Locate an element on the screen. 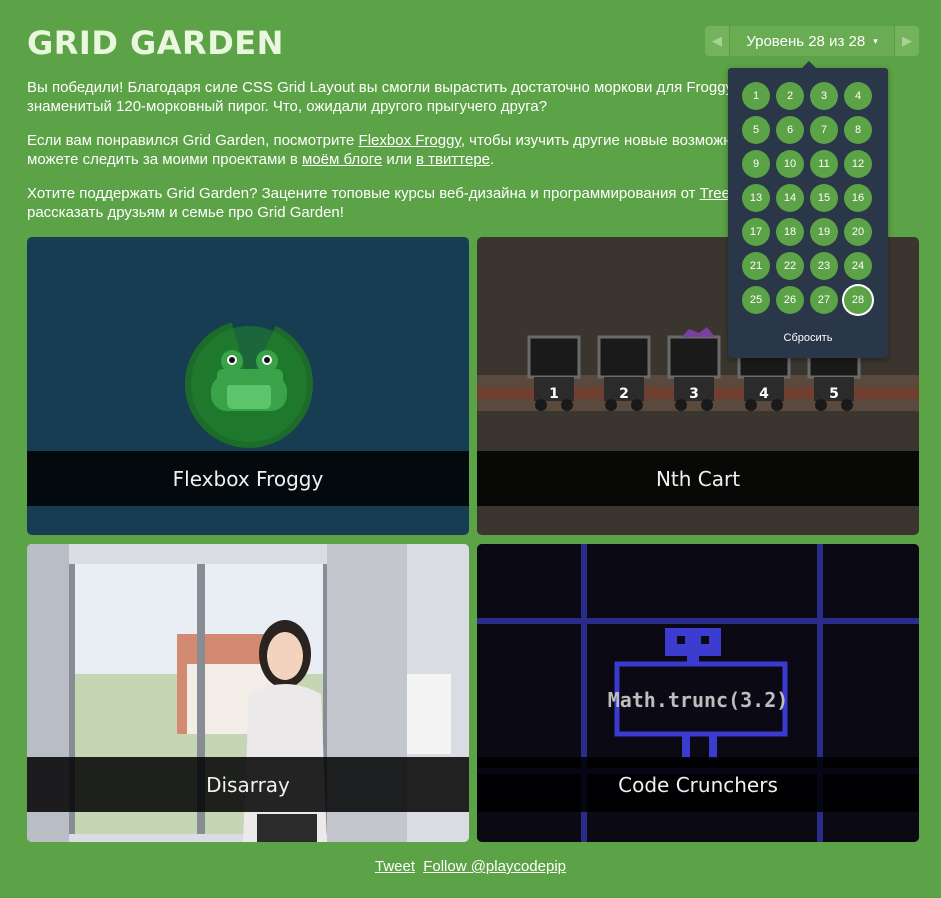 This screenshot has width=941, height=898. level-4-button: 4 is located at coordinates (858, 96).